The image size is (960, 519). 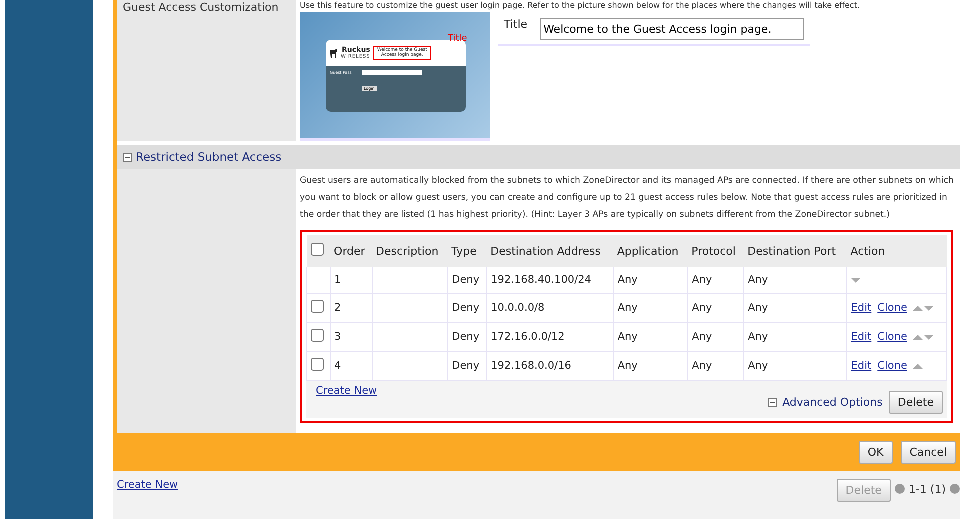 I want to click on page-range: 1-1 (1), so click(x=927, y=489).